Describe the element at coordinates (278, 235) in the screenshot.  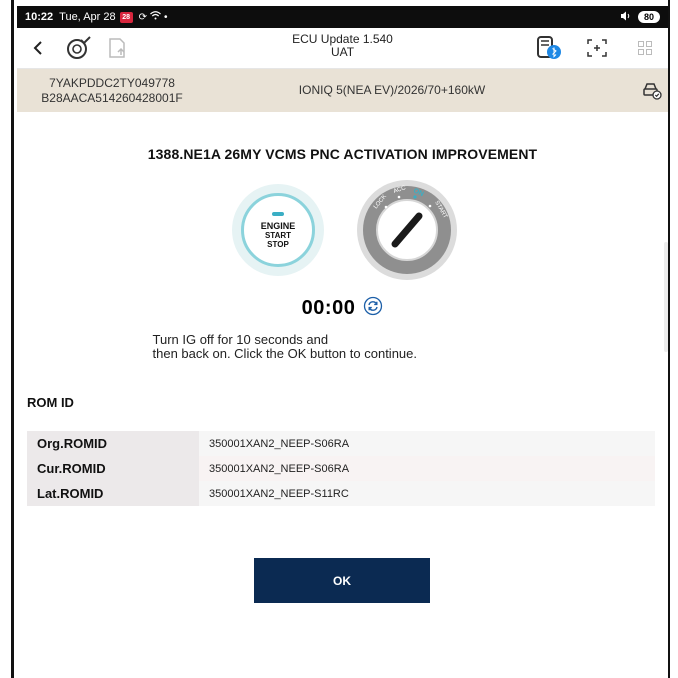
I see `start-label: START` at that location.